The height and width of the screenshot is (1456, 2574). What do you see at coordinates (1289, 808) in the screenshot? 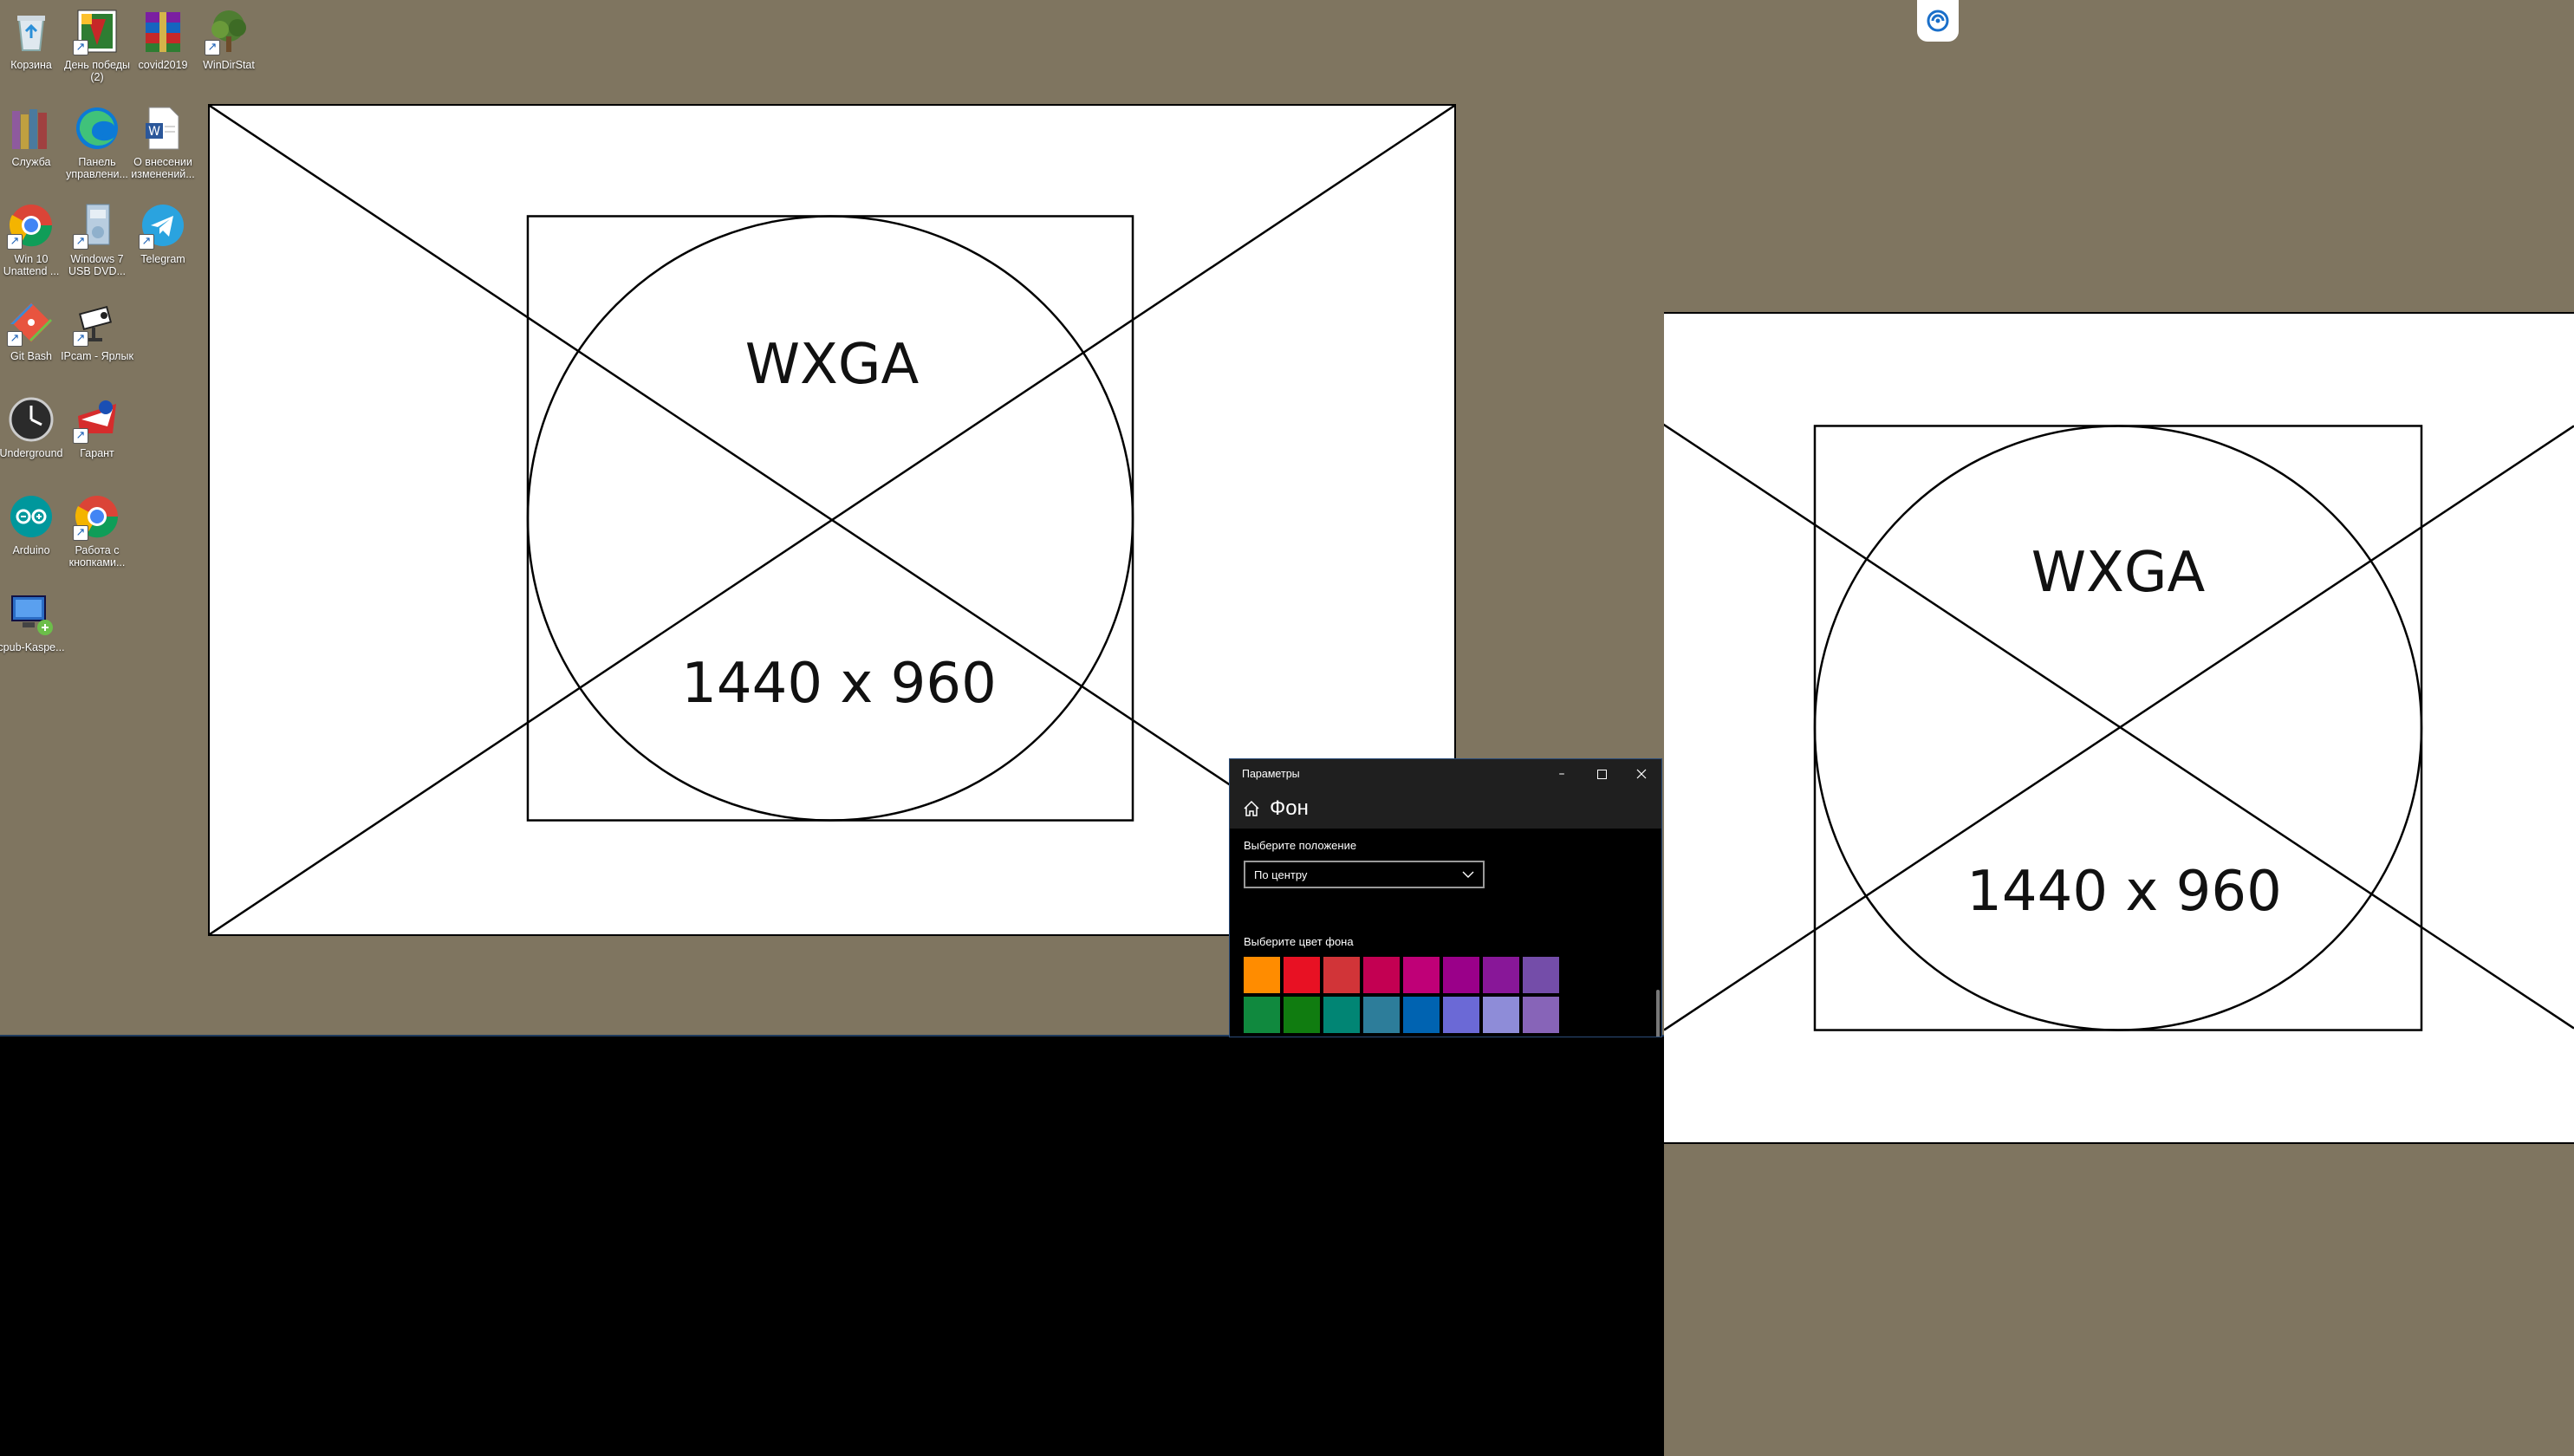
I see `page-title: Фон` at bounding box center [1289, 808].